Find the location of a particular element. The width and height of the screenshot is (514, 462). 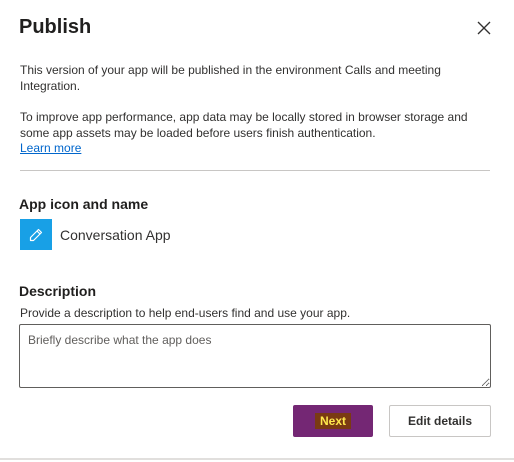

next-button: Next is located at coordinates (333, 421).